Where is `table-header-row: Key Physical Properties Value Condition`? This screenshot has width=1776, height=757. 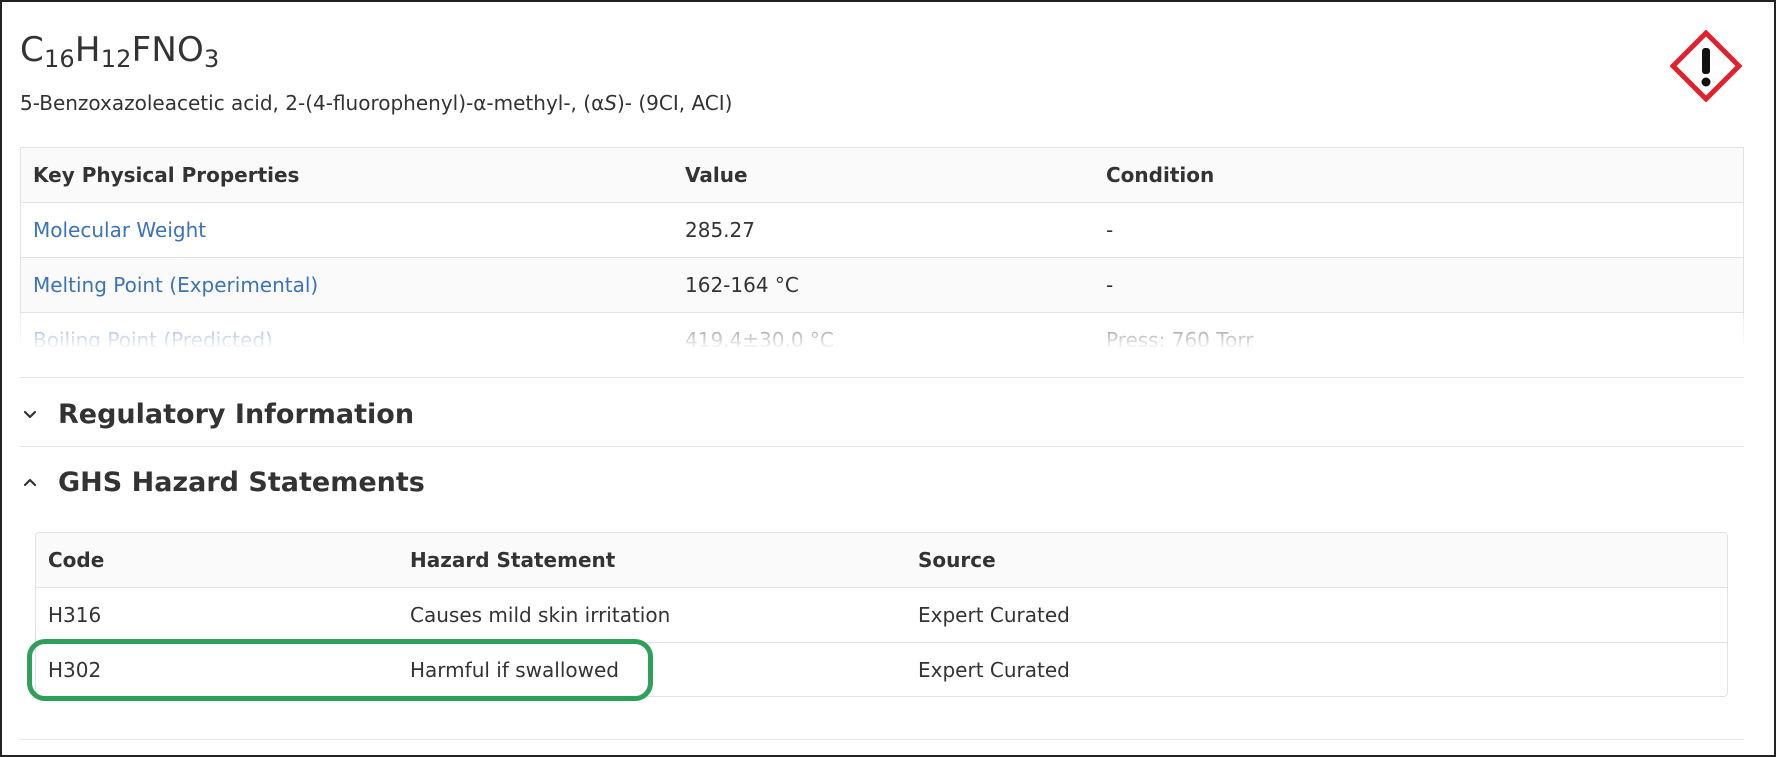 table-header-row: Key Physical Properties Value Condition is located at coordinates (882, 175).